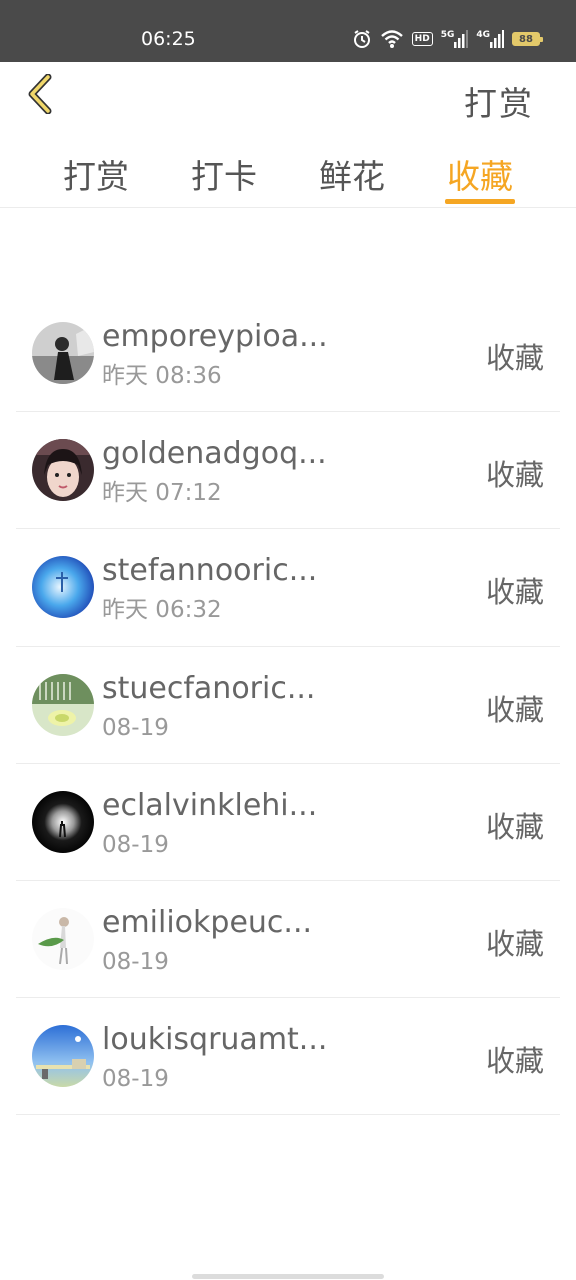 Image resolution: width=576 pixels, height=1280 pixels. I want to click on status-time: 06:25, so click(168, 39).